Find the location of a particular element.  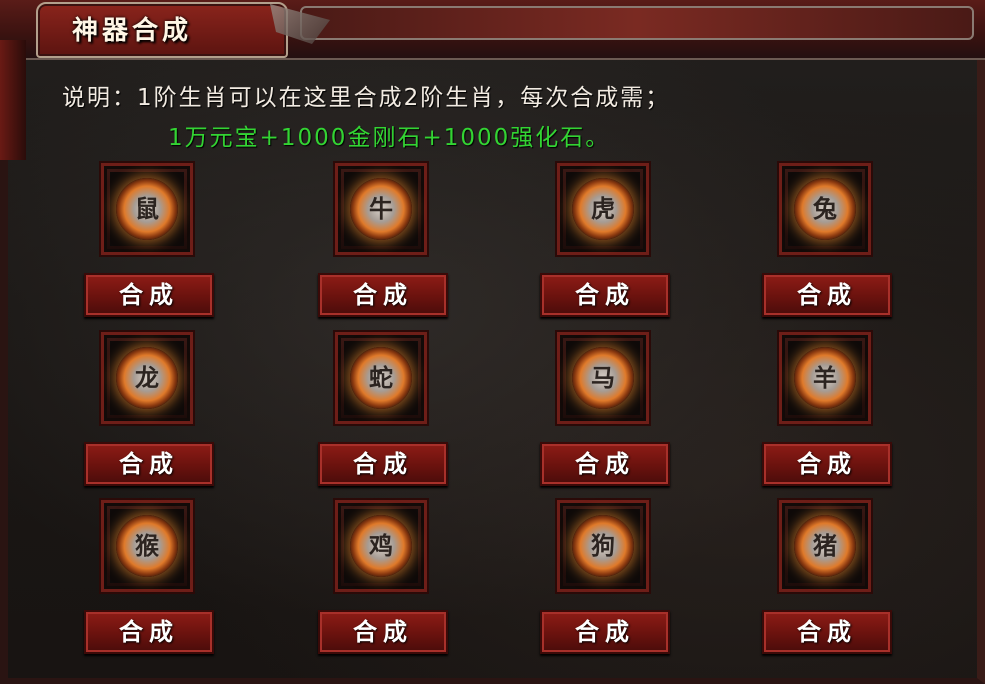

monkey-zodiac-icon: 猴 is located at coordinates (147, 546).